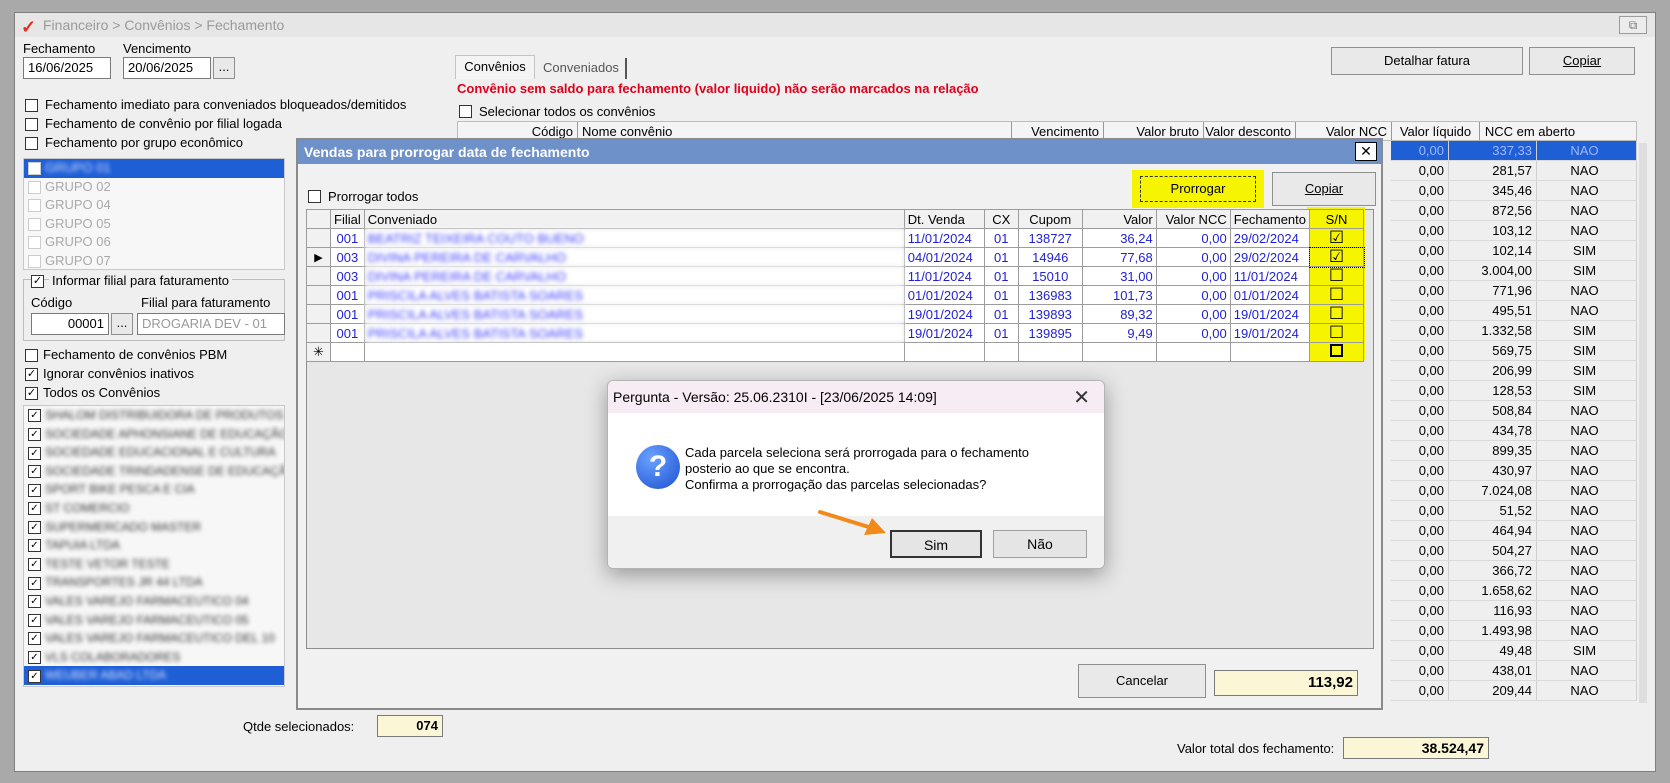 This screenshot has height=783, width=1670. What do you see at coordinates (465, 111) in the screenshot?
I see `selecionar-todos-checkbox` at bounding box center [465, 111].